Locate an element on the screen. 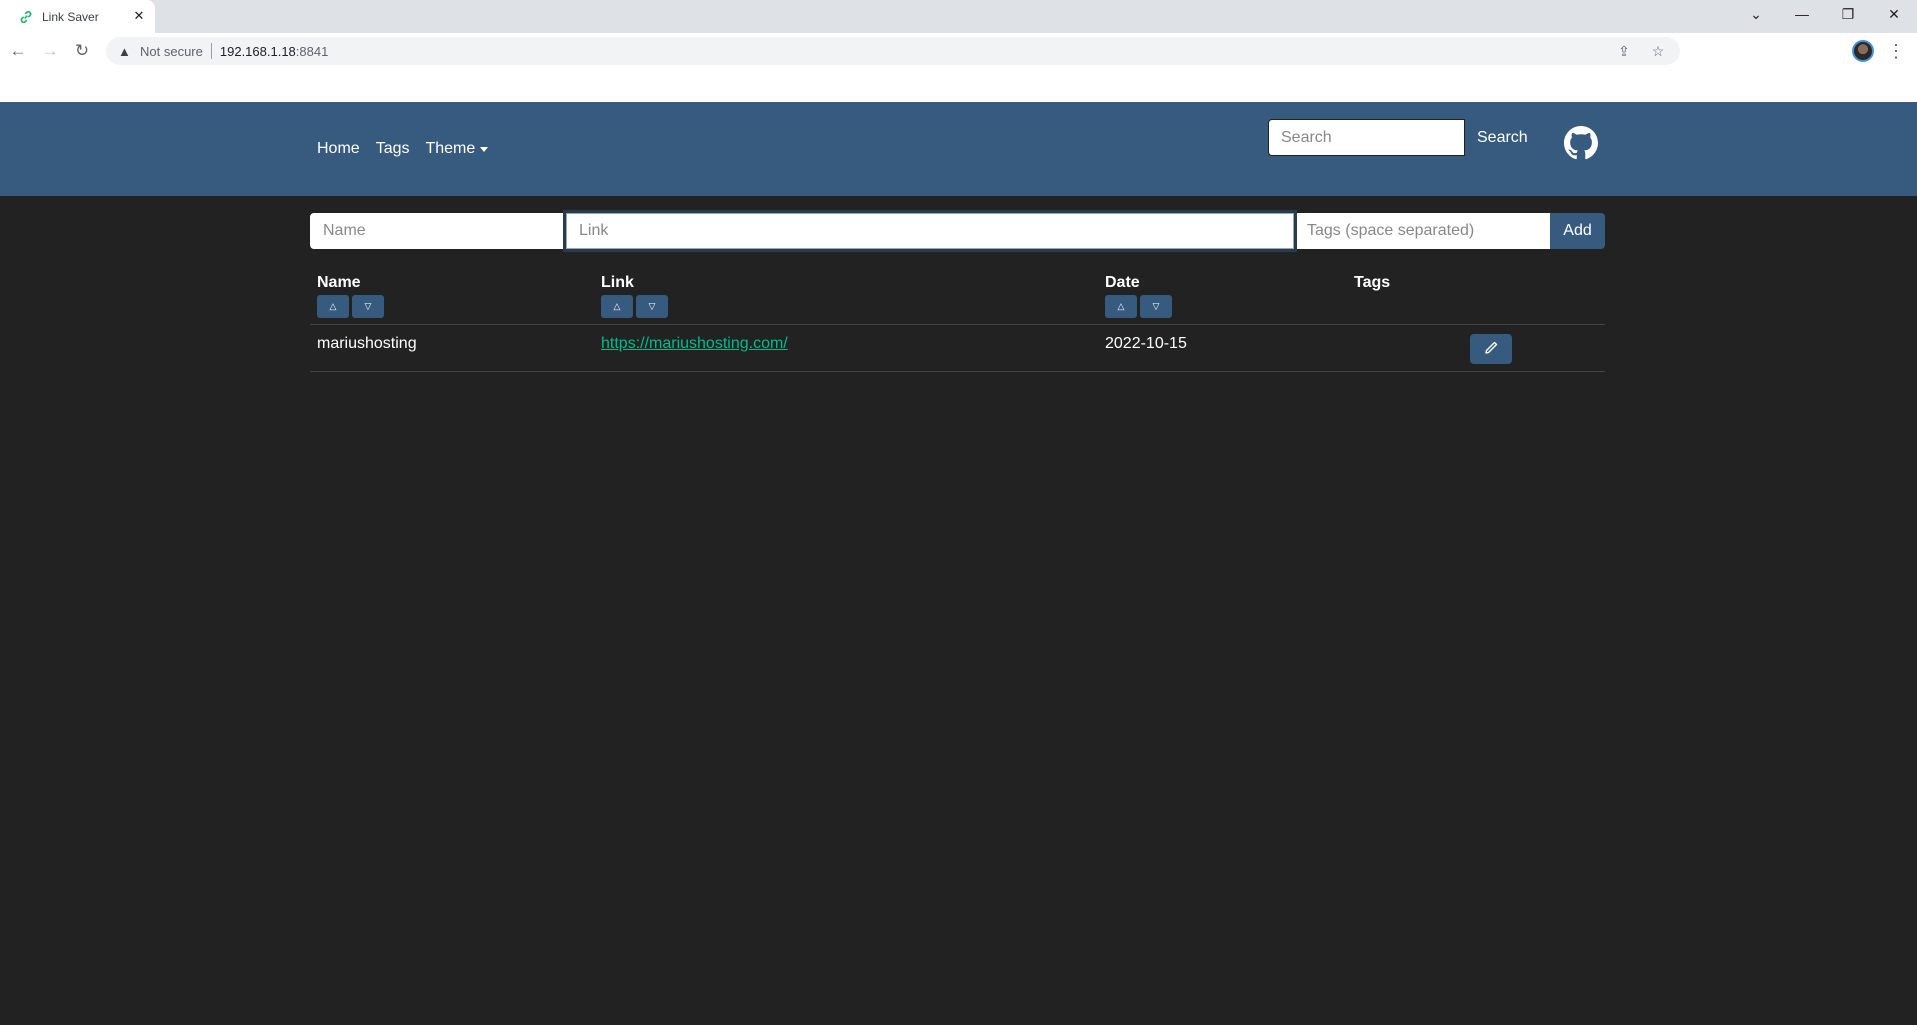  tab-title: Link Saver is located at coordinates (70, 16).